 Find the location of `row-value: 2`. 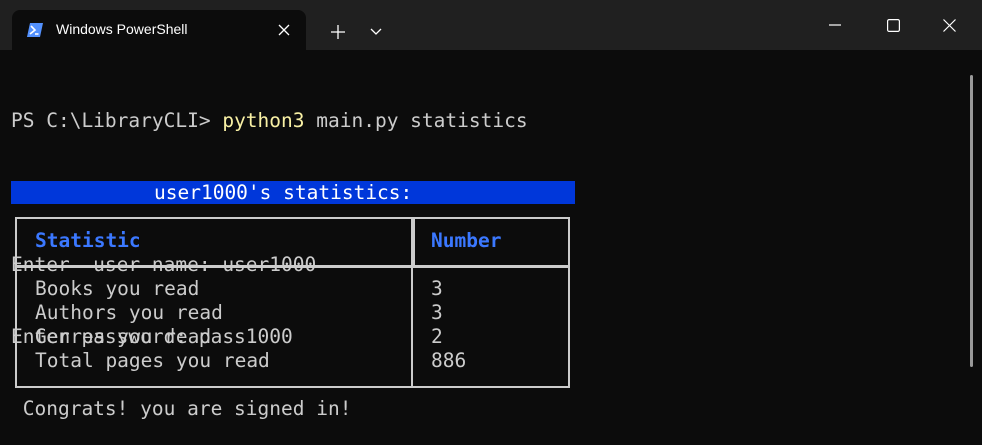

row-value: 2 is located at coordinates (437, 336).